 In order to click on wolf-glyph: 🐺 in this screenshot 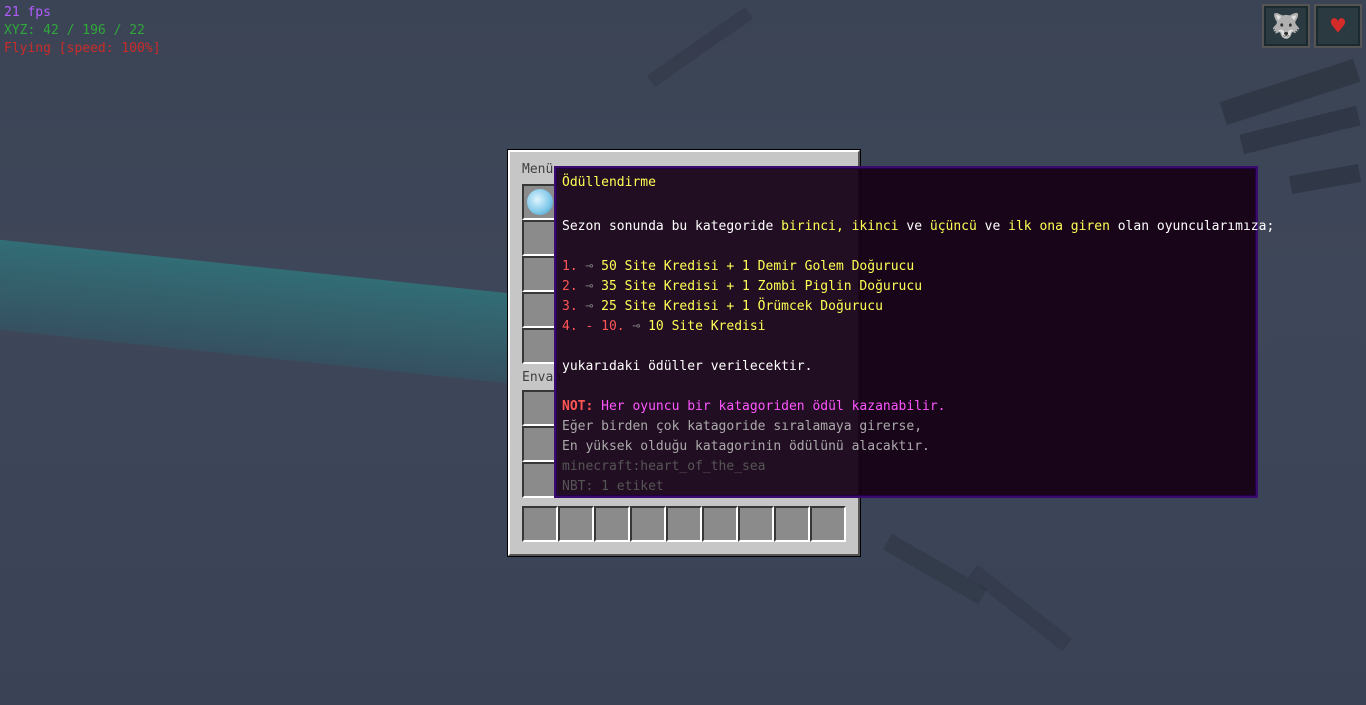, I will do `click(1286, 26)`.